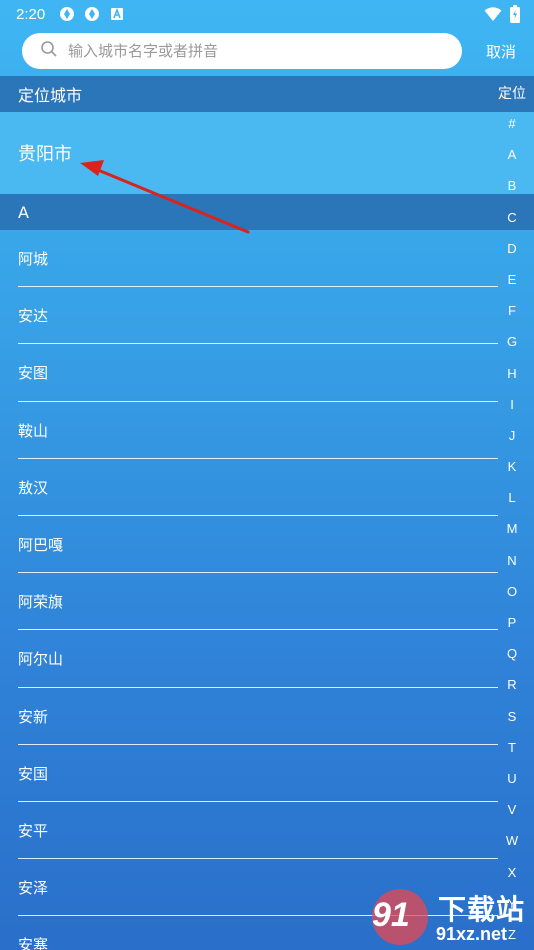  I want to click on index-letter: B, so click(512, 185).